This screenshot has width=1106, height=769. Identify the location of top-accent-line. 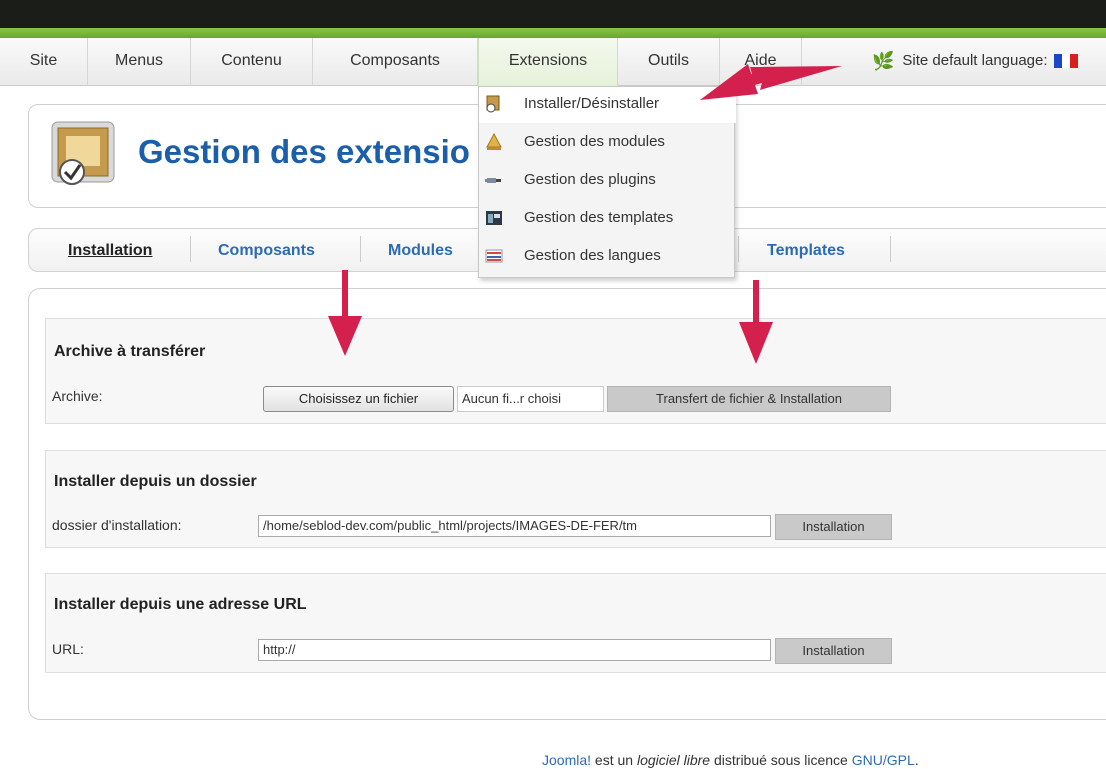
(553, 33).